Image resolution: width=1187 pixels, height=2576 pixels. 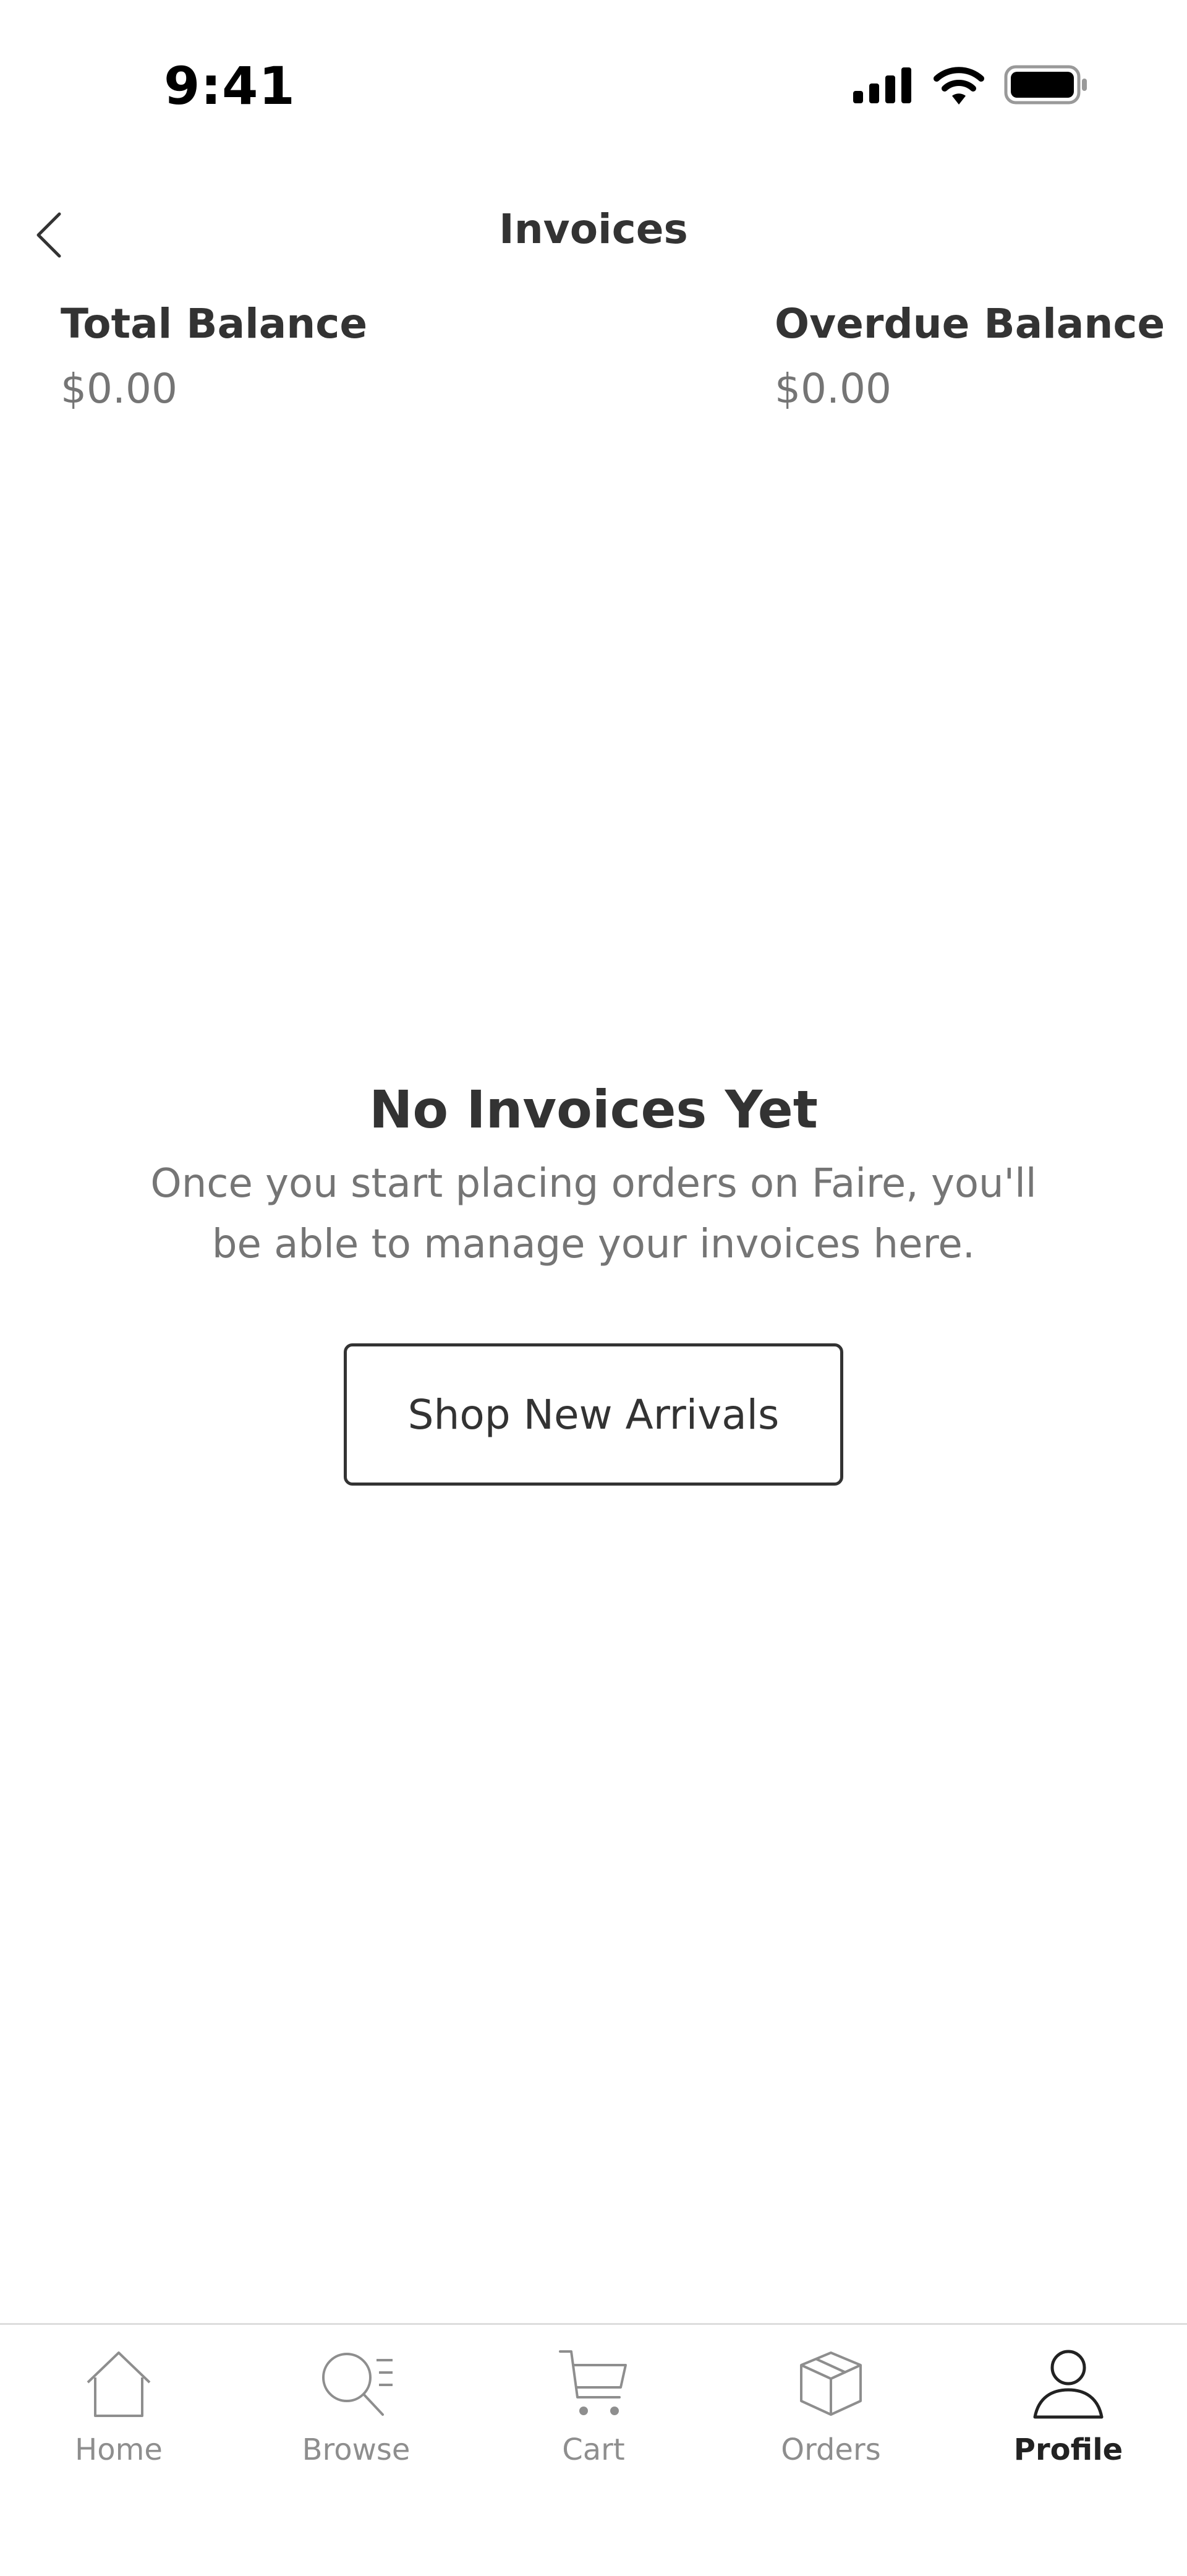 I want to click on tab-bar: Home Browse Cart Orders Profile, so click(x=593, y=2449).